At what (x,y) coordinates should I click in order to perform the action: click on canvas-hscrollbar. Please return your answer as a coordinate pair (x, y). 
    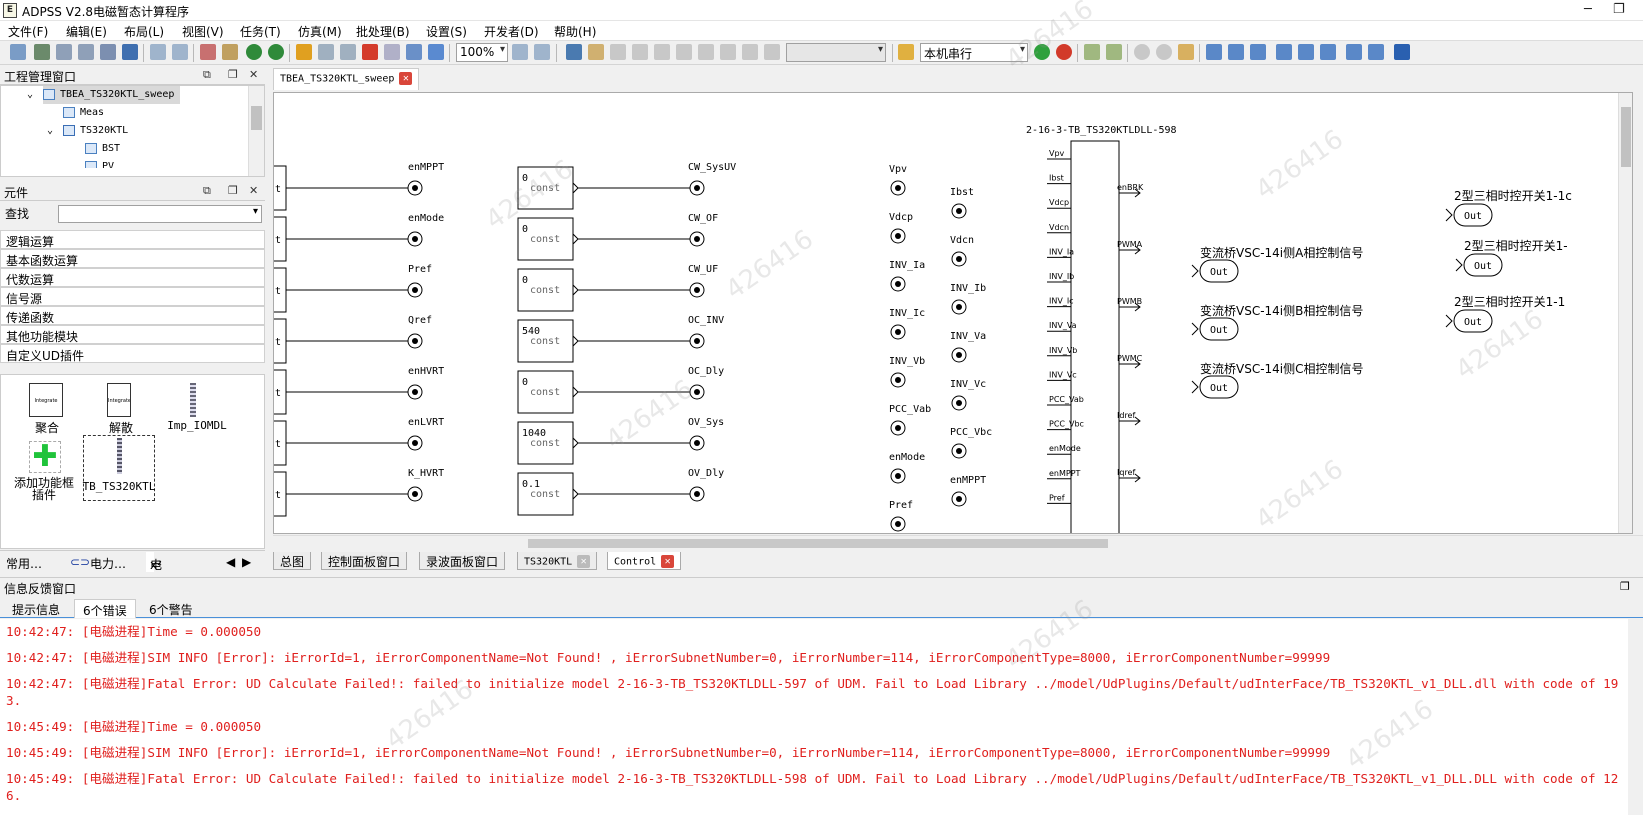
    Looking at the image, I should click on (958, 542).